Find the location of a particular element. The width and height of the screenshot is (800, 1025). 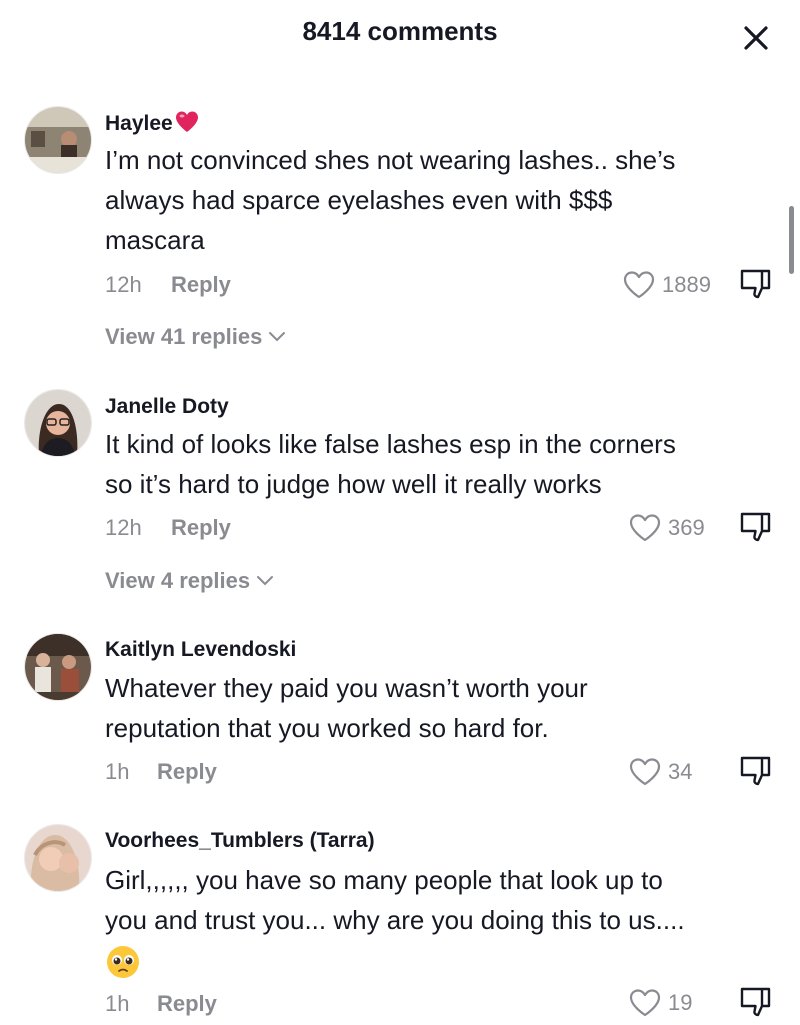

comments-count-title: 8414 comments is located at coordinates (400, 31).